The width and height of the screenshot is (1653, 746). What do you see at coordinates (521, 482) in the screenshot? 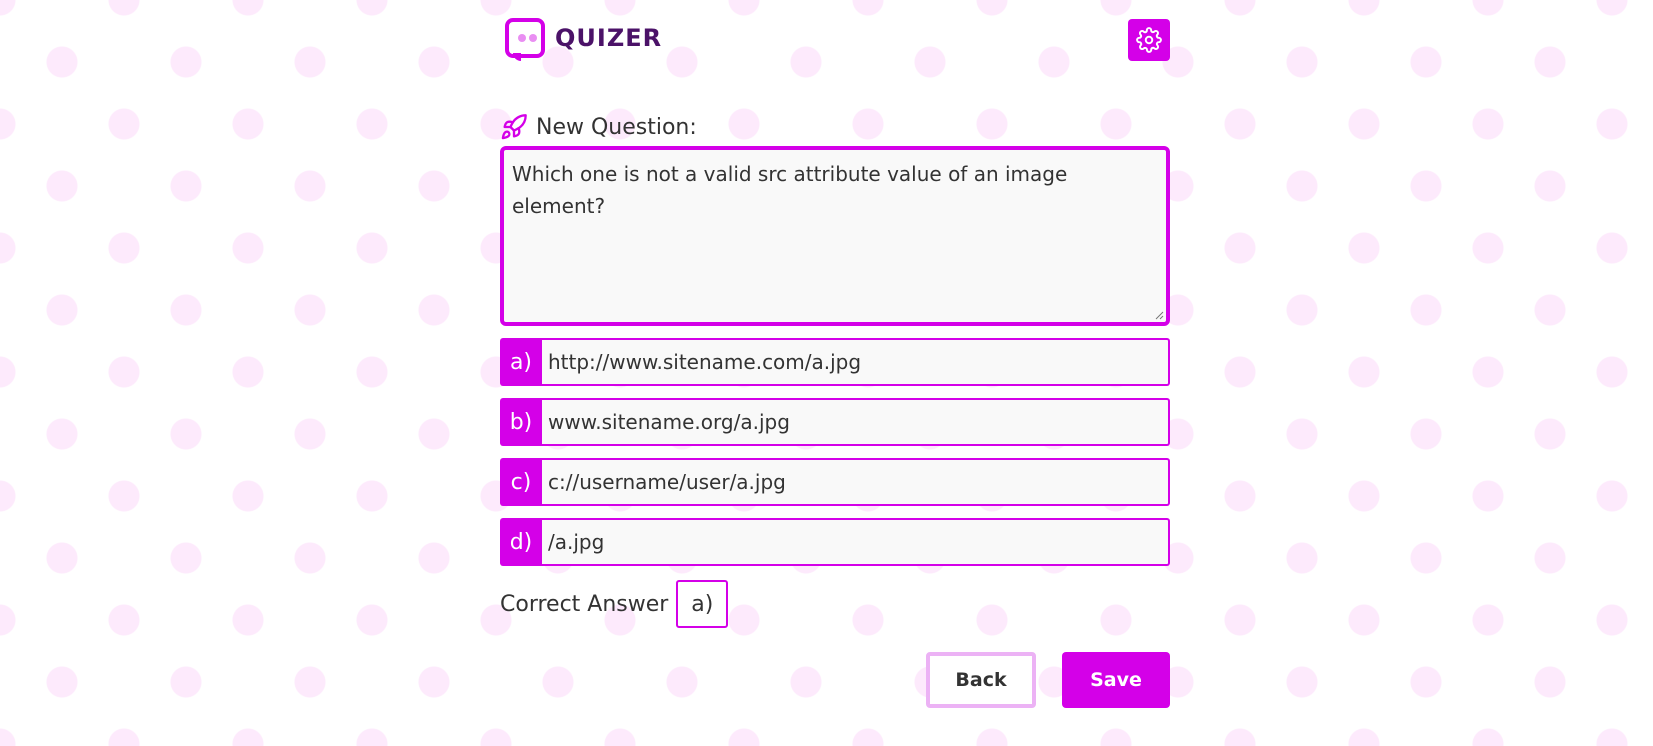
I see `option-letter: c)` at bounding box center [521, 482].